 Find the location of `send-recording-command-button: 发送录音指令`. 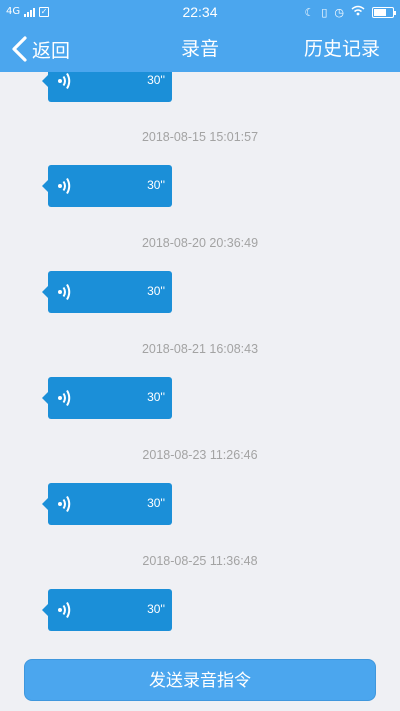

send-recording-command-button: 发送录音指令 is located at coordinates (200, 680).